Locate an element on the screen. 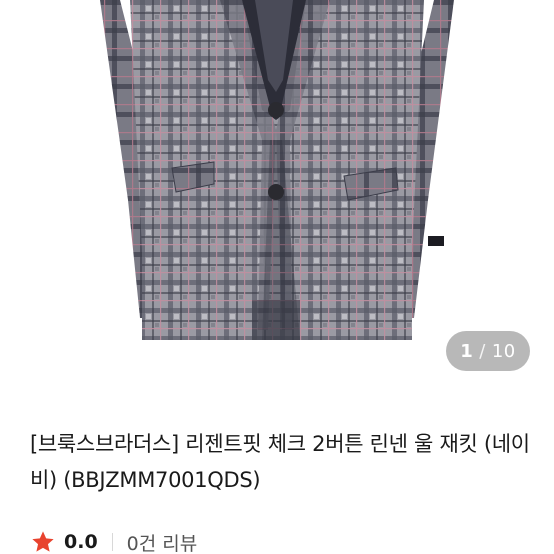 This screenshot has height=554, width=554. rating-value: 0.0 is located at coordinates (81, 542).